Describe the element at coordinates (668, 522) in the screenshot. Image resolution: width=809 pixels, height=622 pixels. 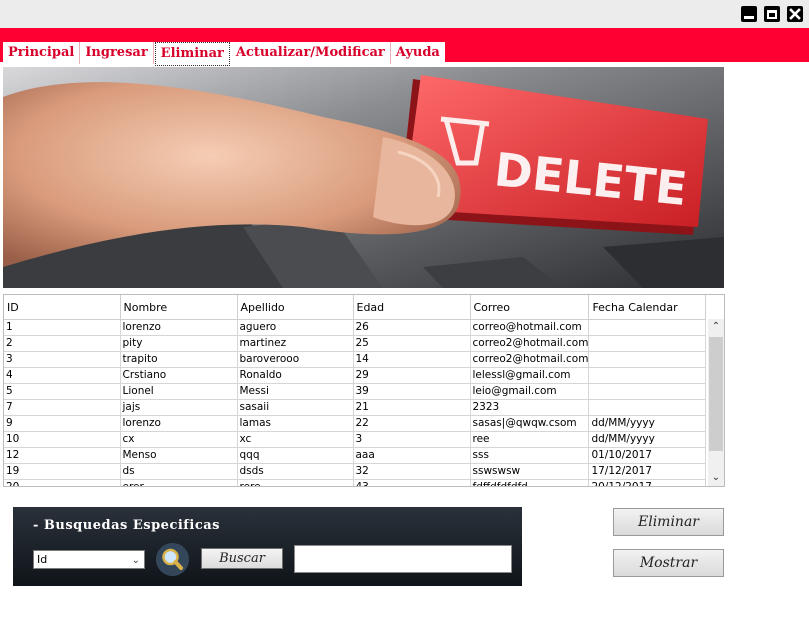
I see `delete-button: Eliminar` at that location.